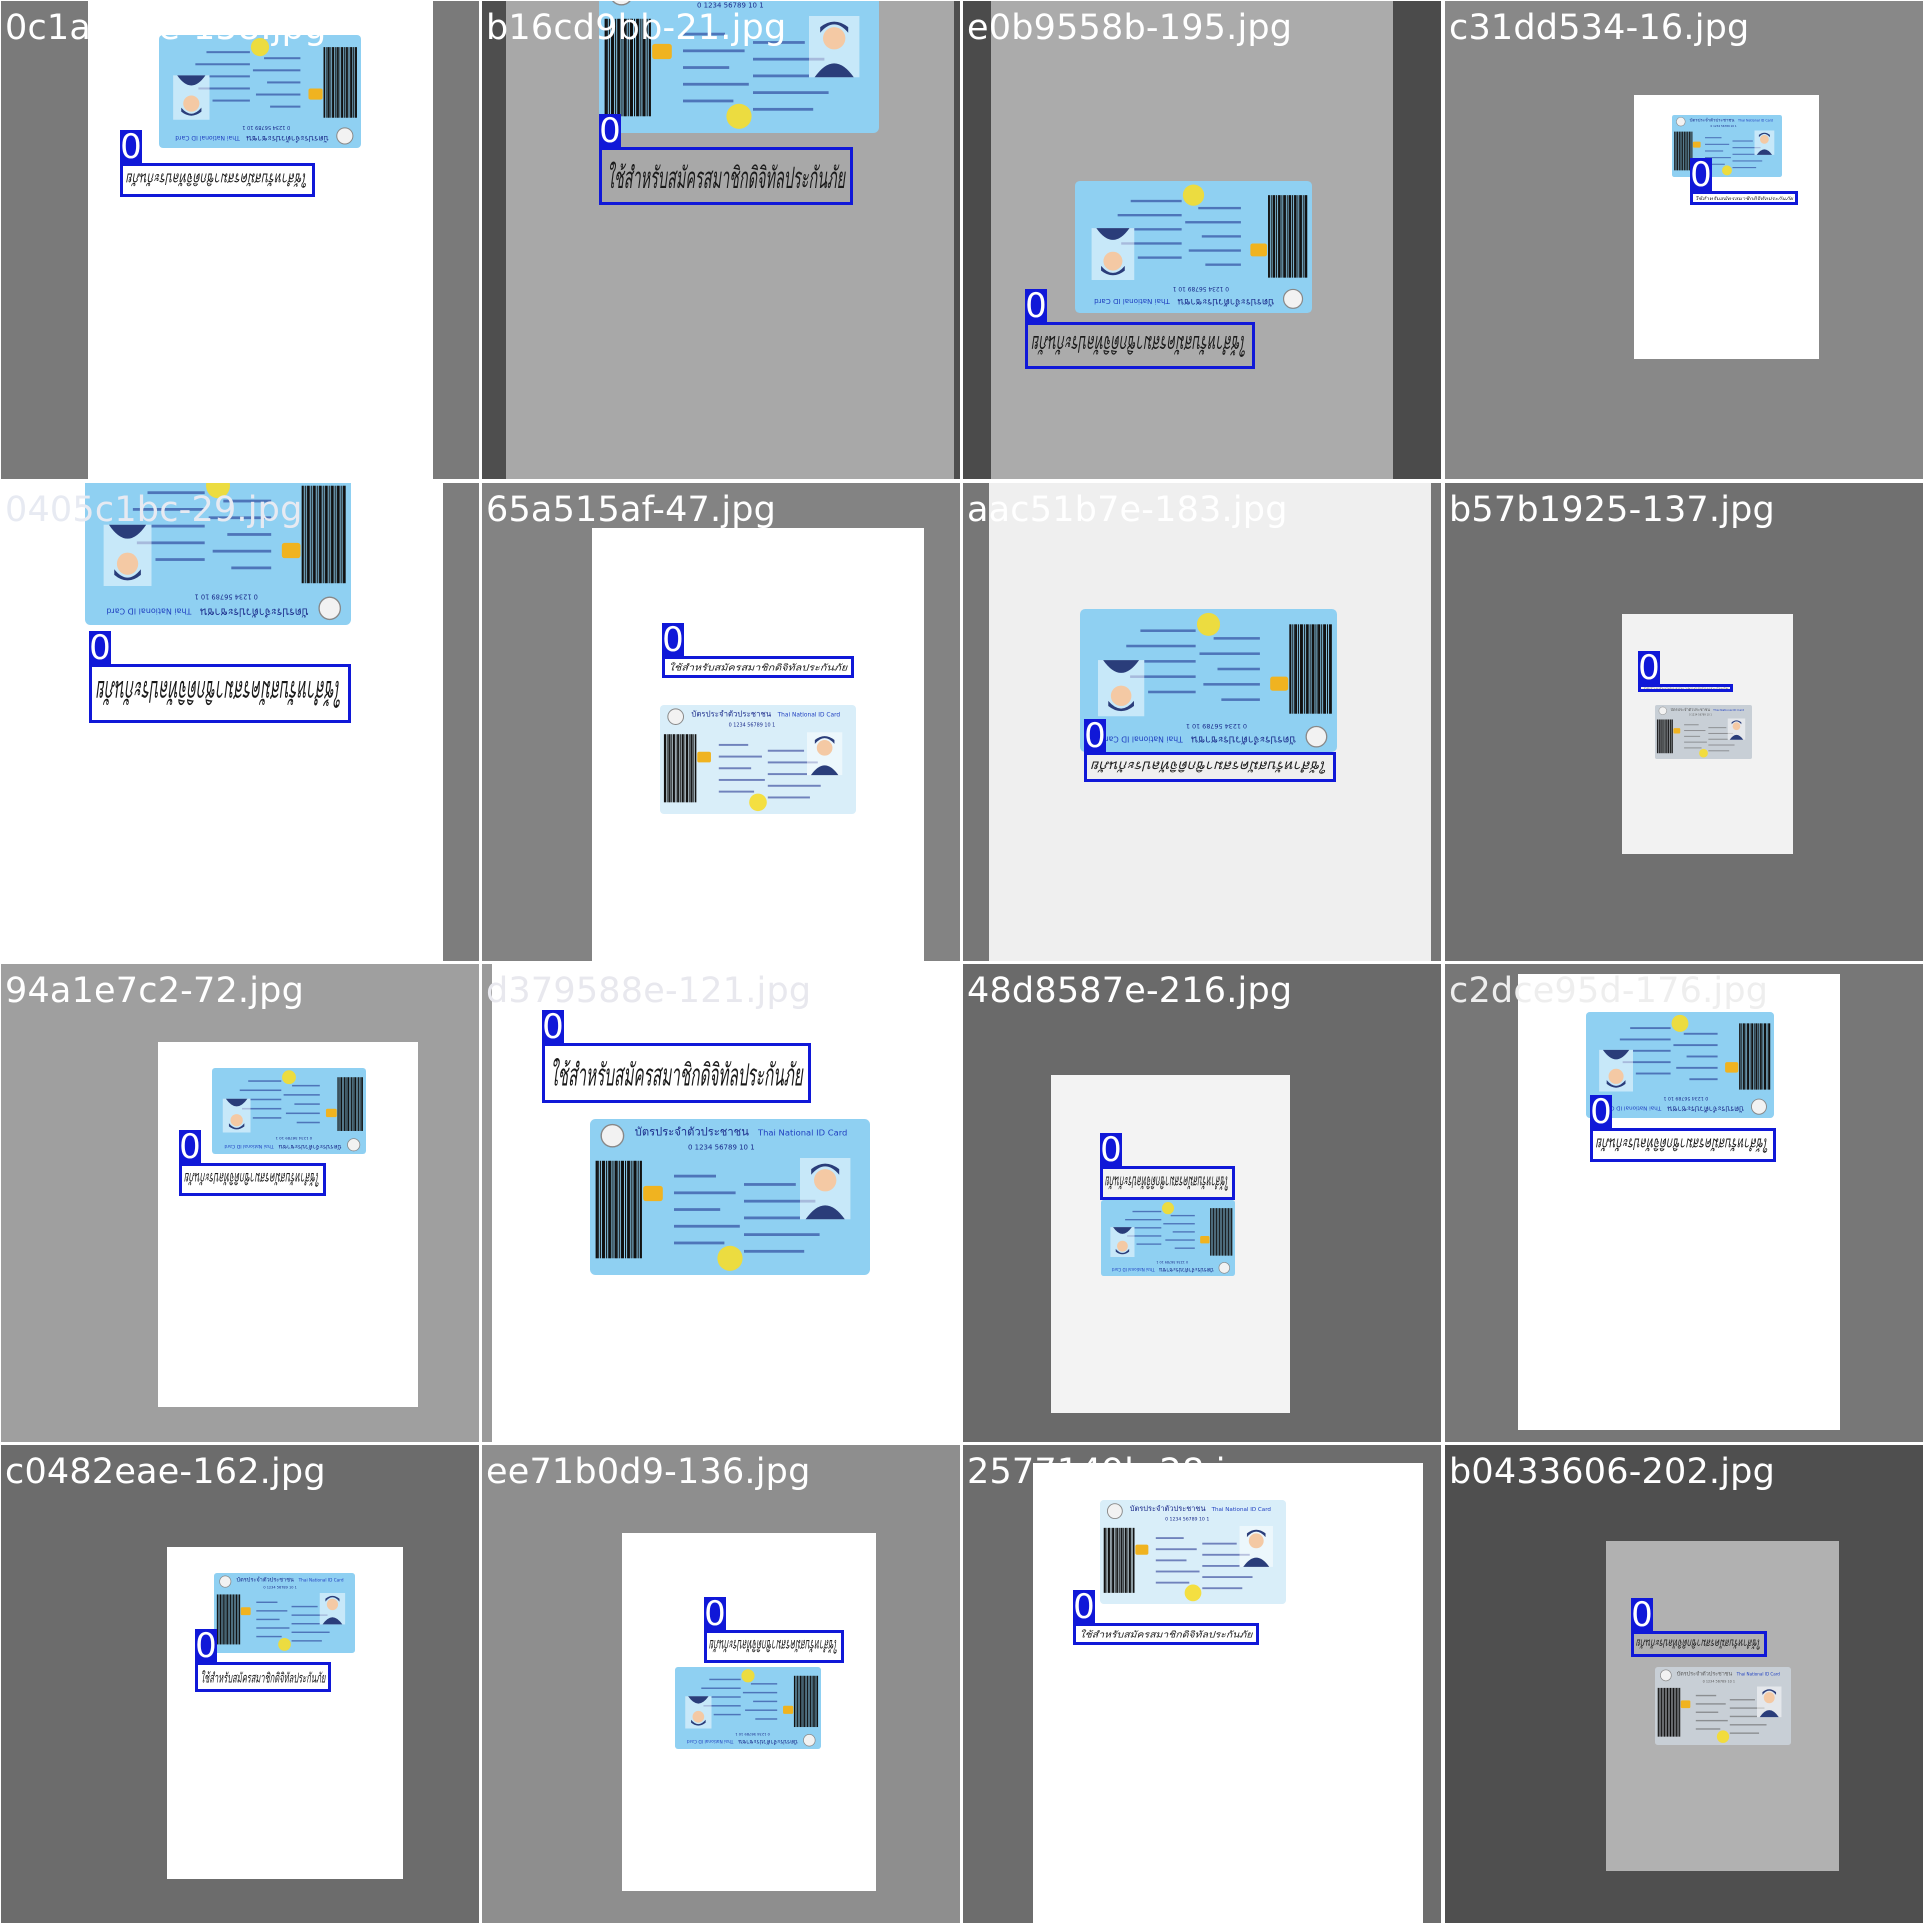  Describe the element at coordinates (1609, 991) in the screenshot. I see `filename-label: c2dce95d-176.jpg` at that location.